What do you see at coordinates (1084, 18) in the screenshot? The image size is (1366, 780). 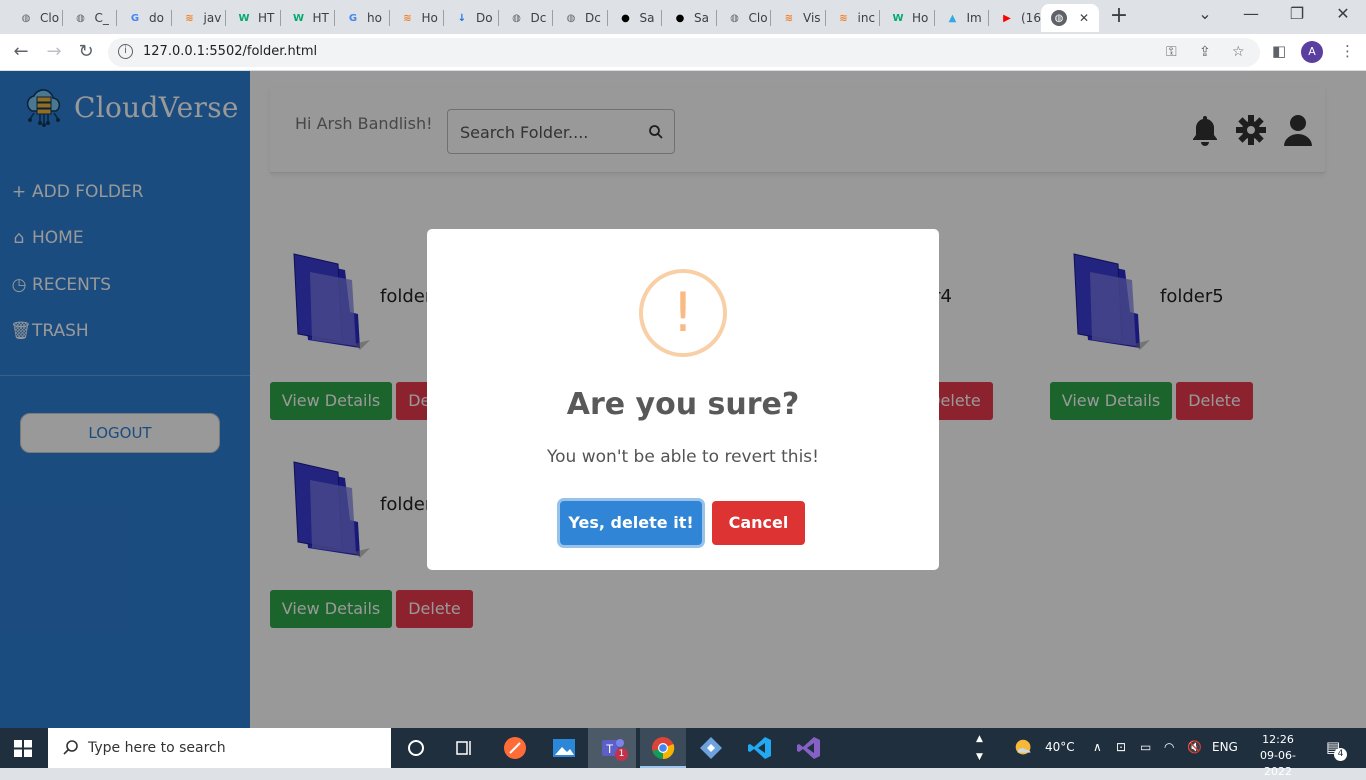 I see `tab-close-icon: ✕` at bounding box center [1084, 18].